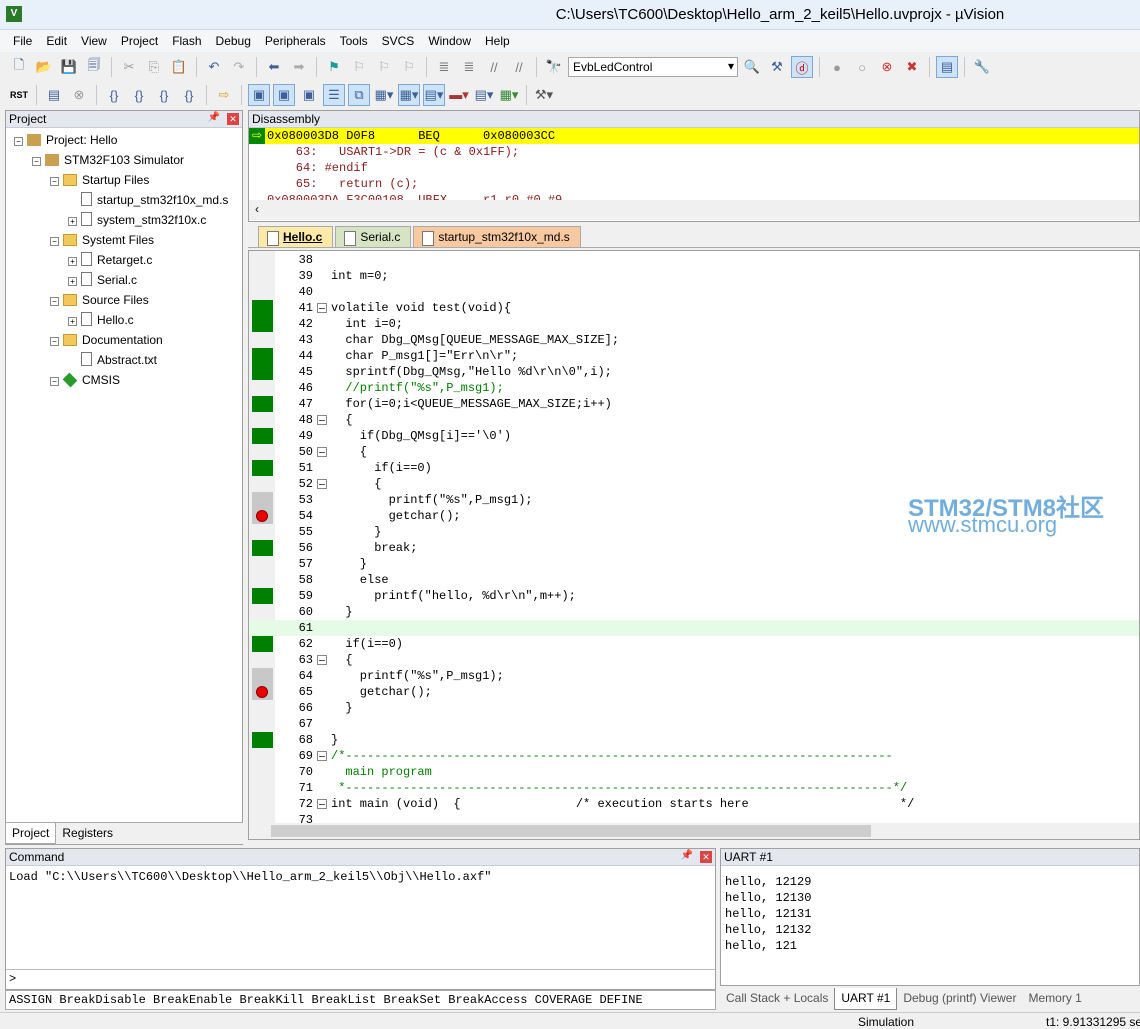 This screenshot has height=1029, width=1140. I want to click on open-icon: 📂, so click(44, 67).